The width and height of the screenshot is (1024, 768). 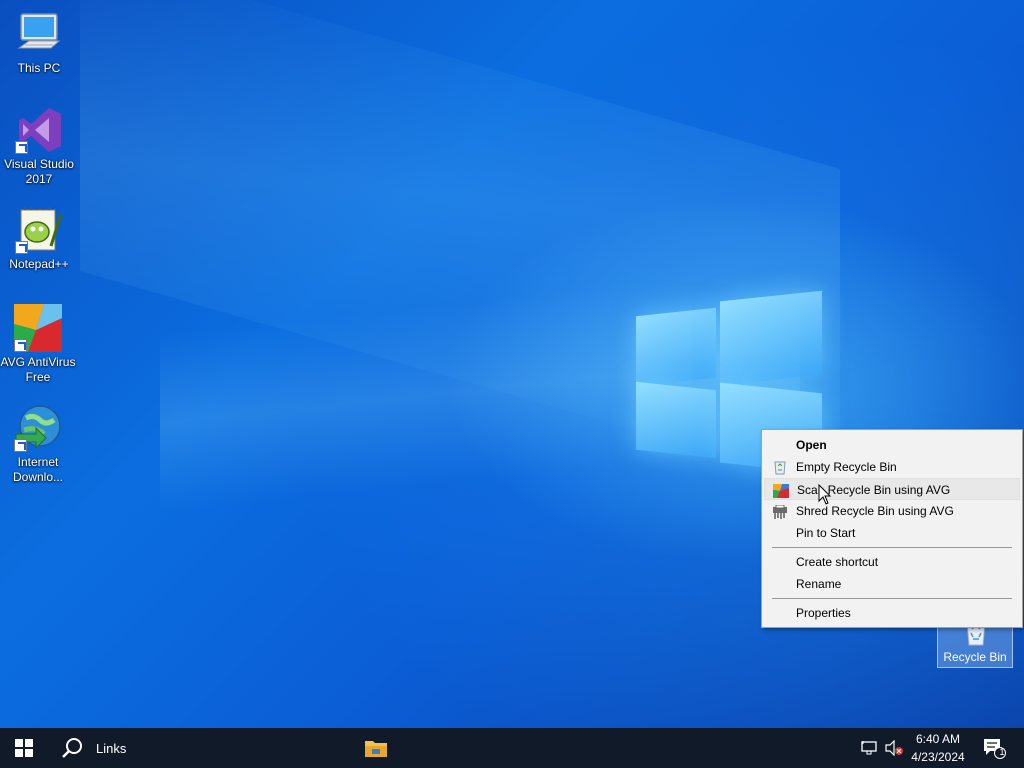 I want to click on menu-item-label: Empty Recycle Bin, so click(x=846, y=467).